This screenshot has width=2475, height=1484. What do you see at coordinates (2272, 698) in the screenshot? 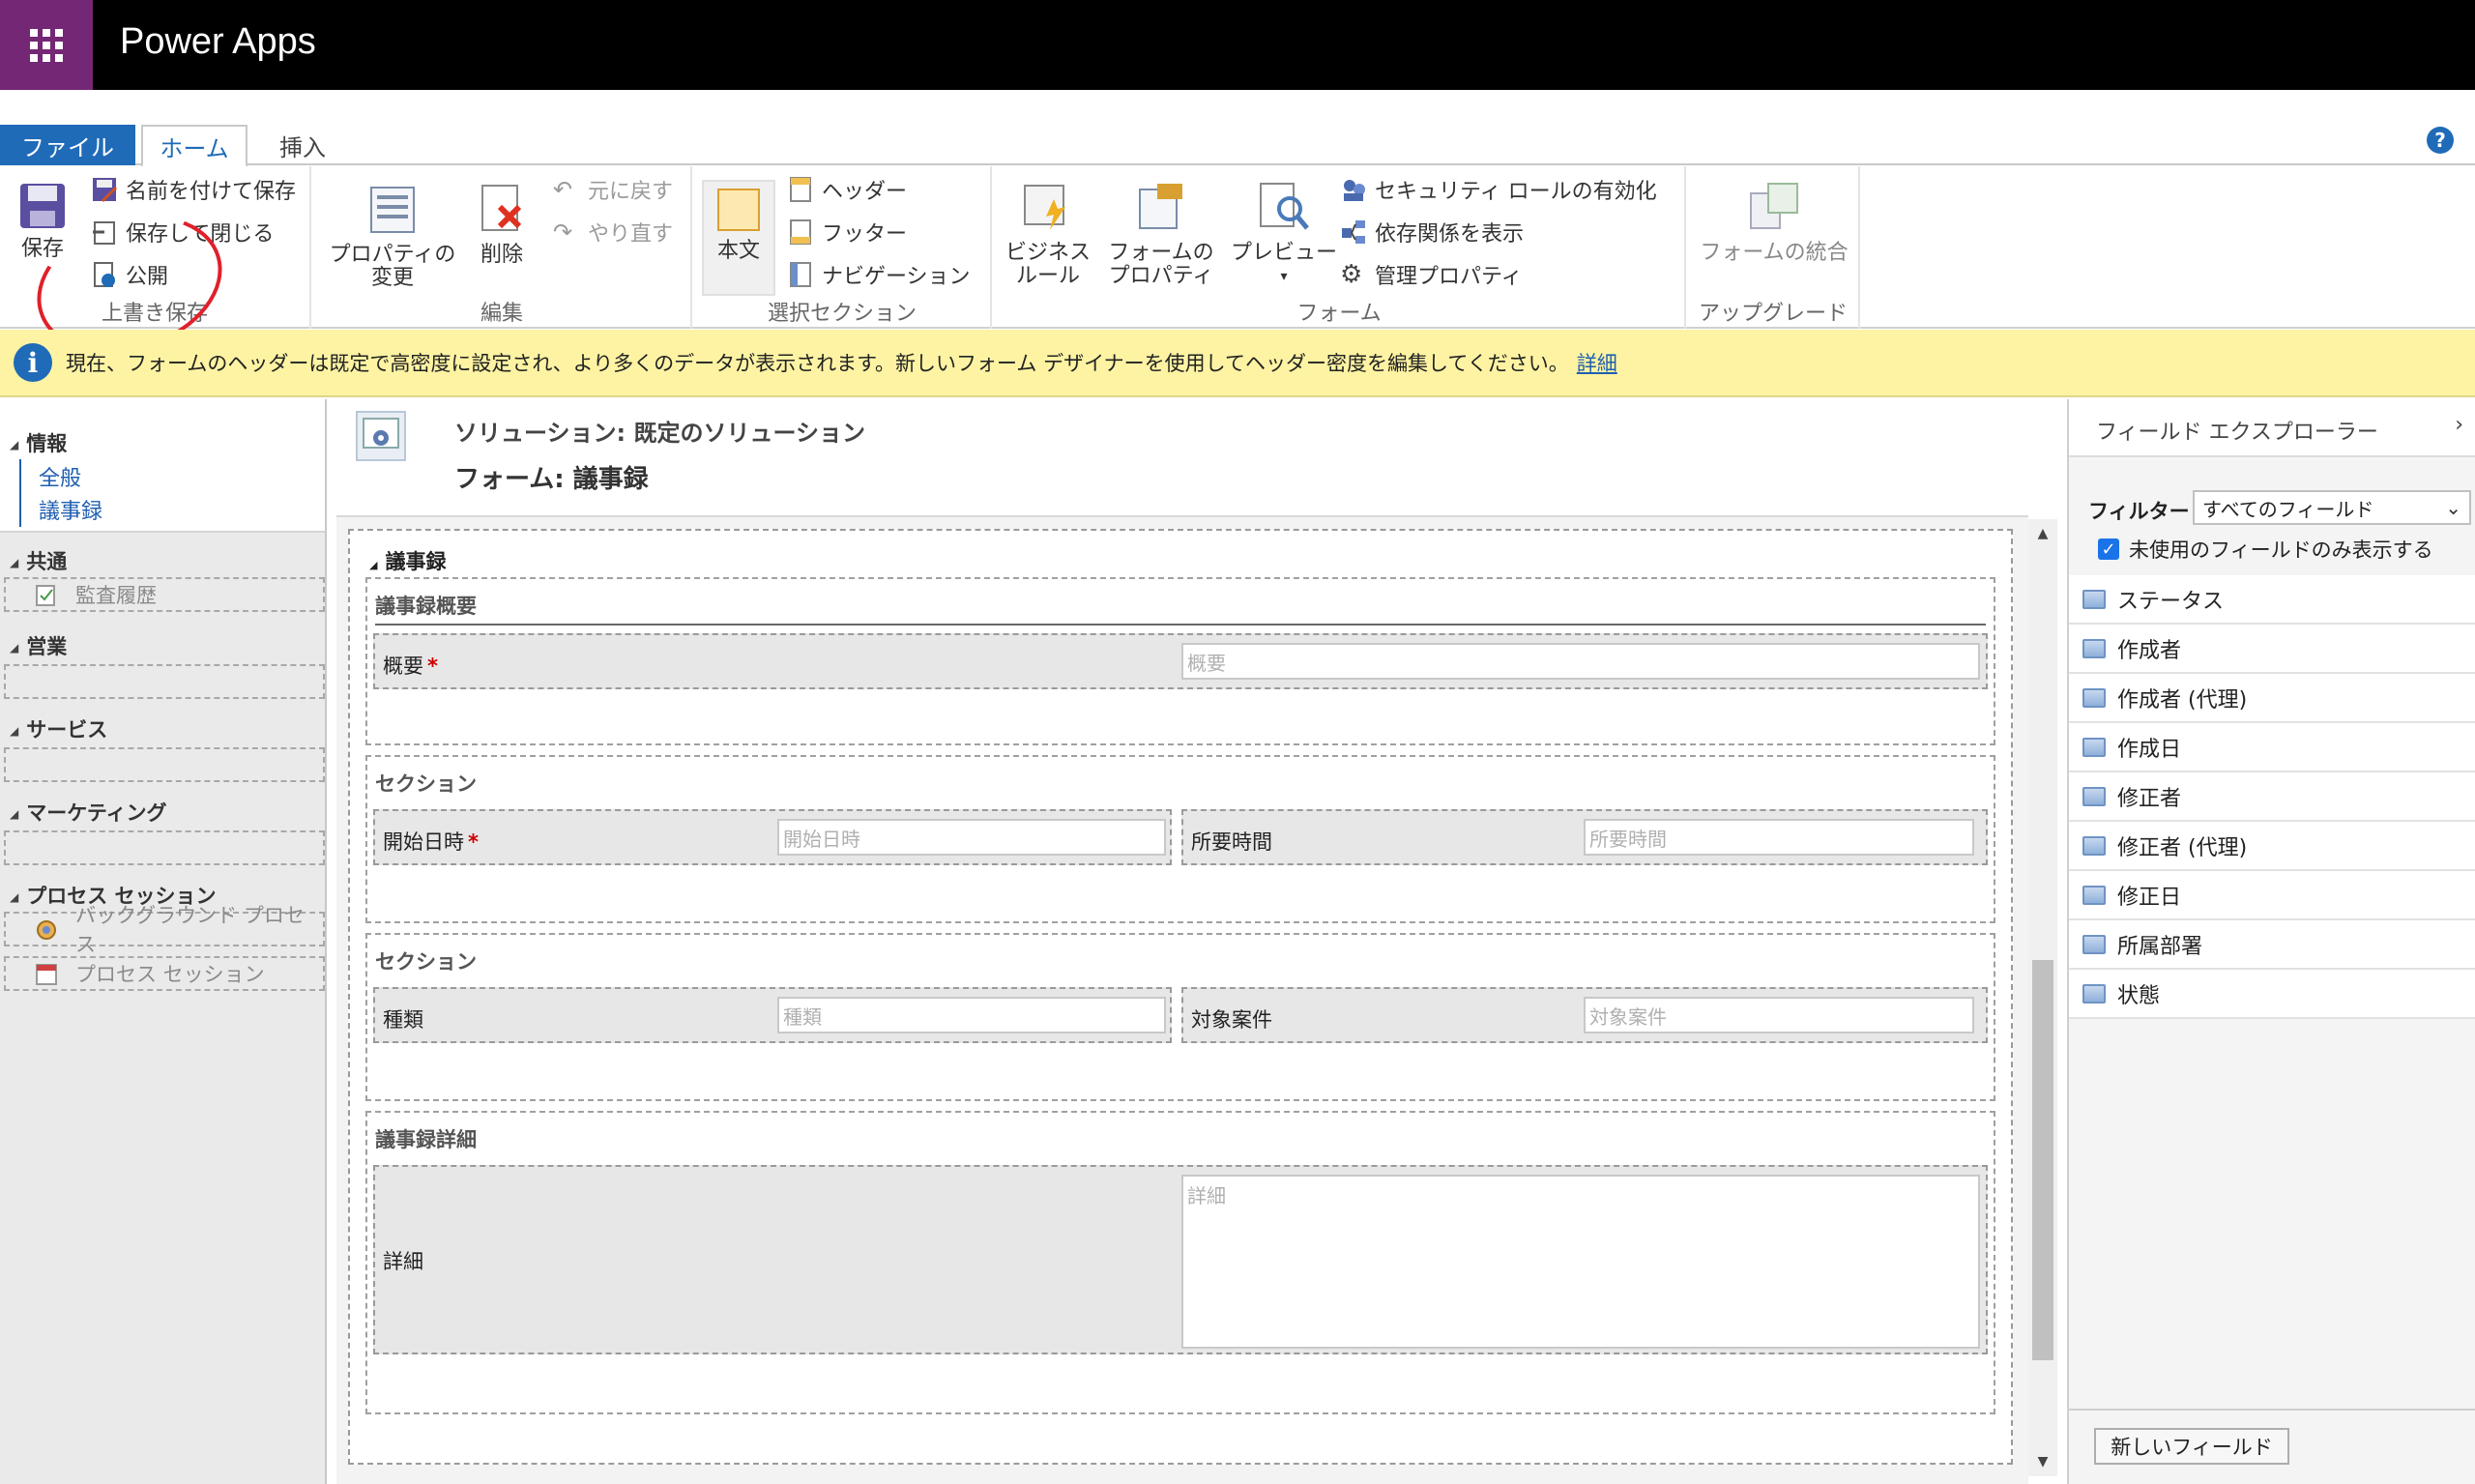
I see `field-item-created-by-delegate: 作成者 (代理)` at bounding box center [2272, 698].